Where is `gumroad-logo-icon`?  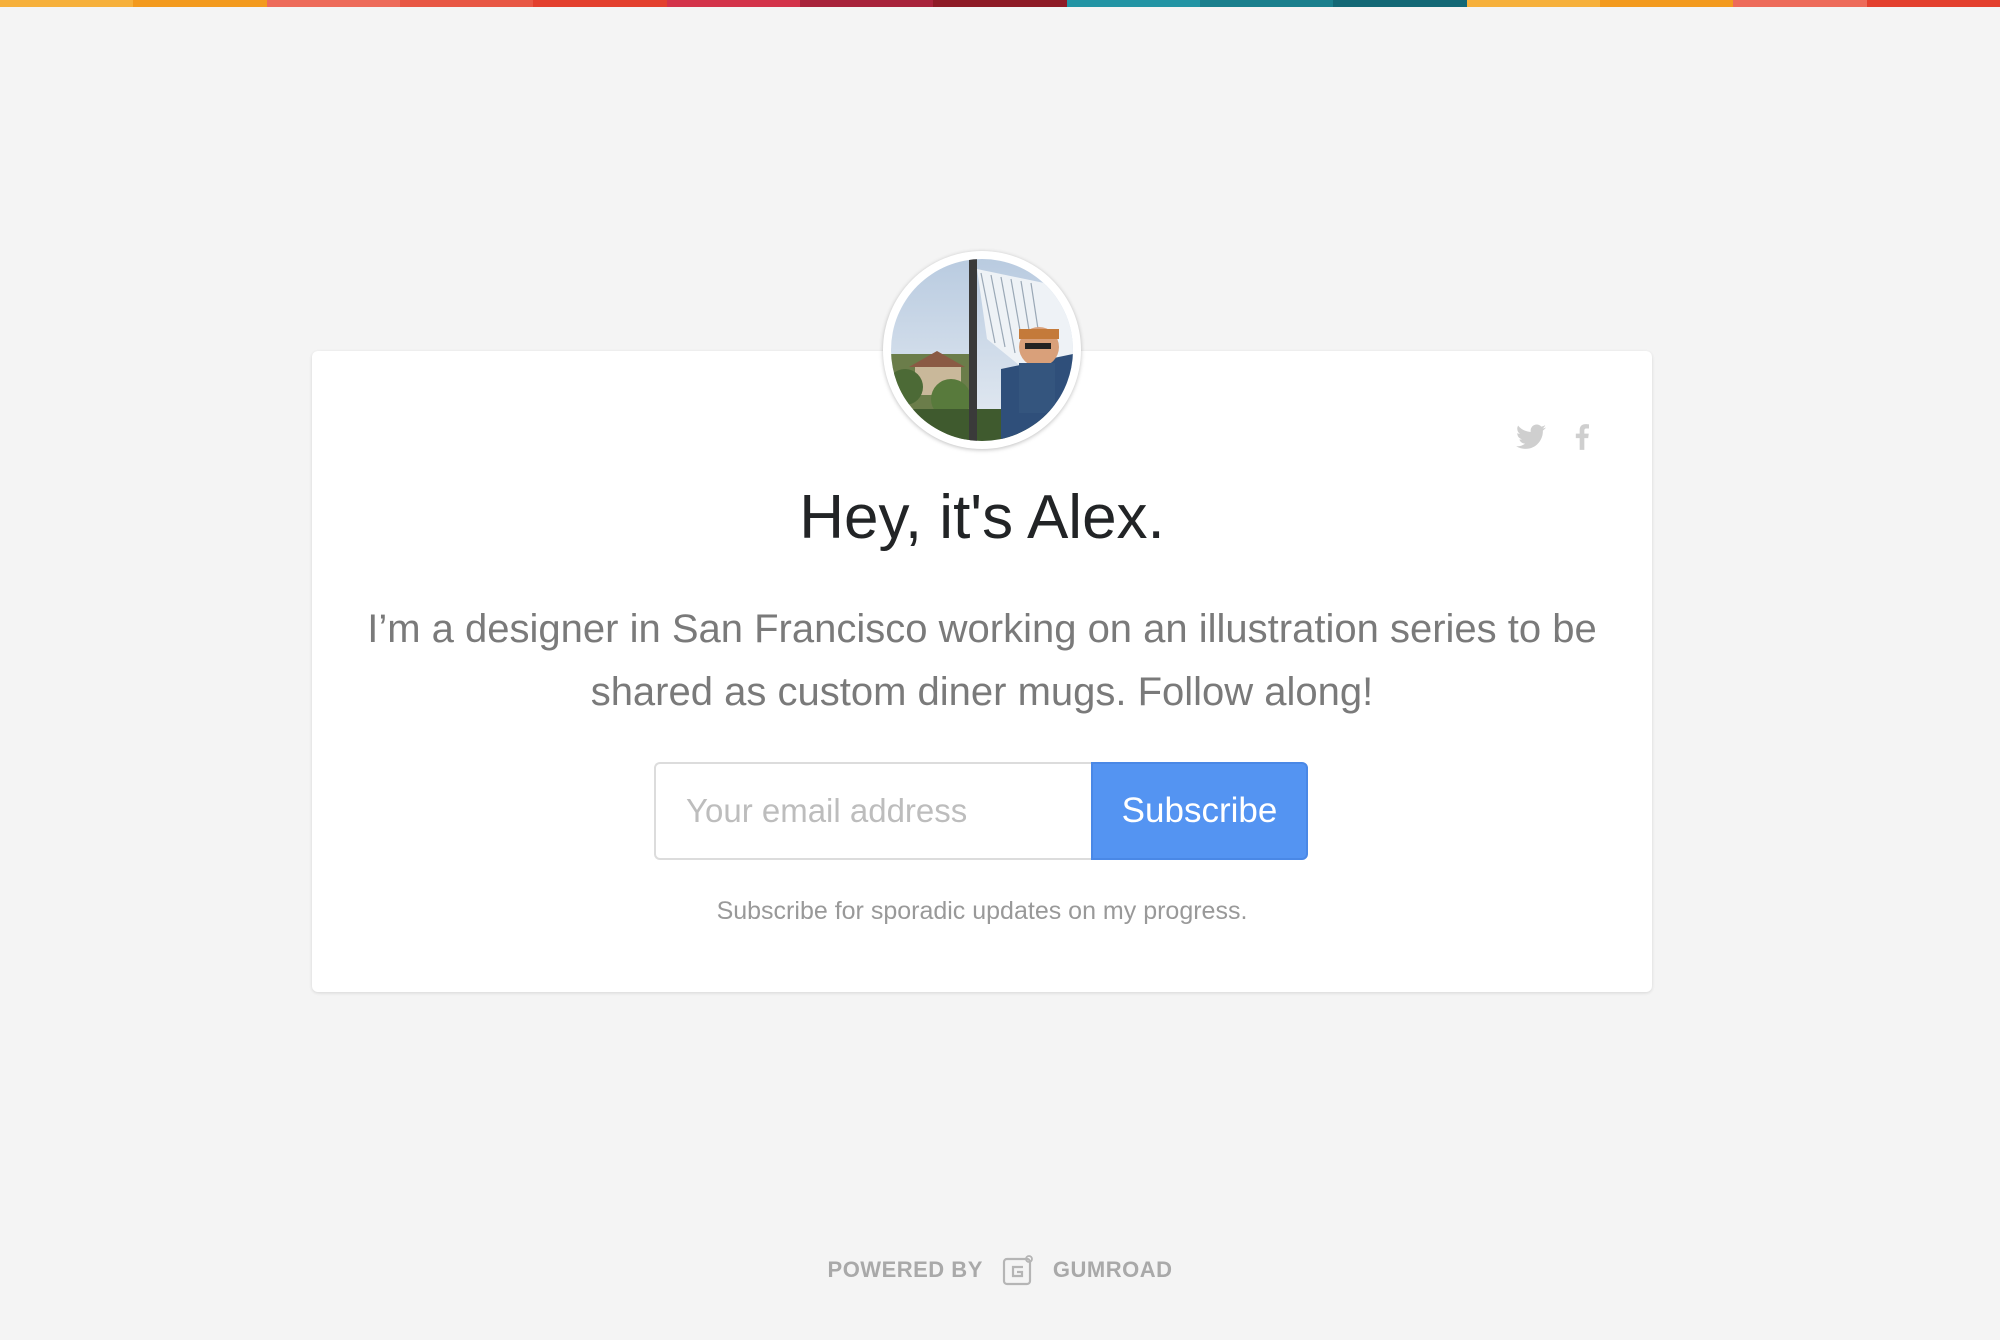
gumroad-logo-icon is located at coordinates (1017, 1270).